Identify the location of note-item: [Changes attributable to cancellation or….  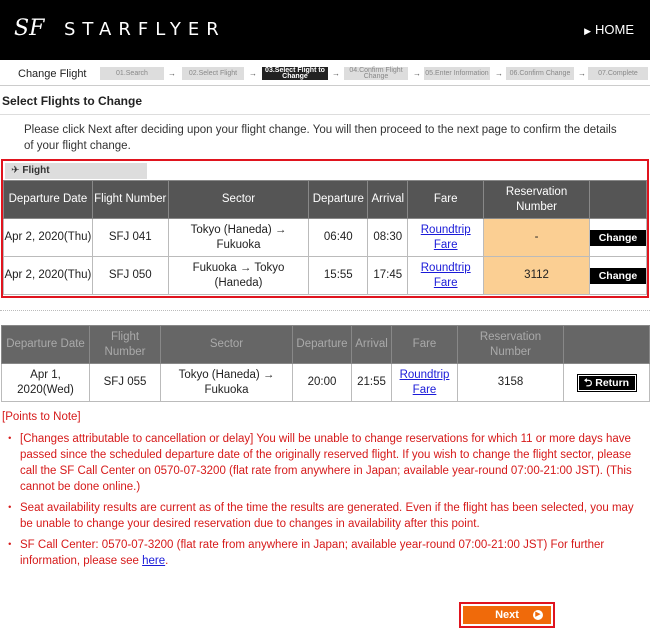
(324, 463).